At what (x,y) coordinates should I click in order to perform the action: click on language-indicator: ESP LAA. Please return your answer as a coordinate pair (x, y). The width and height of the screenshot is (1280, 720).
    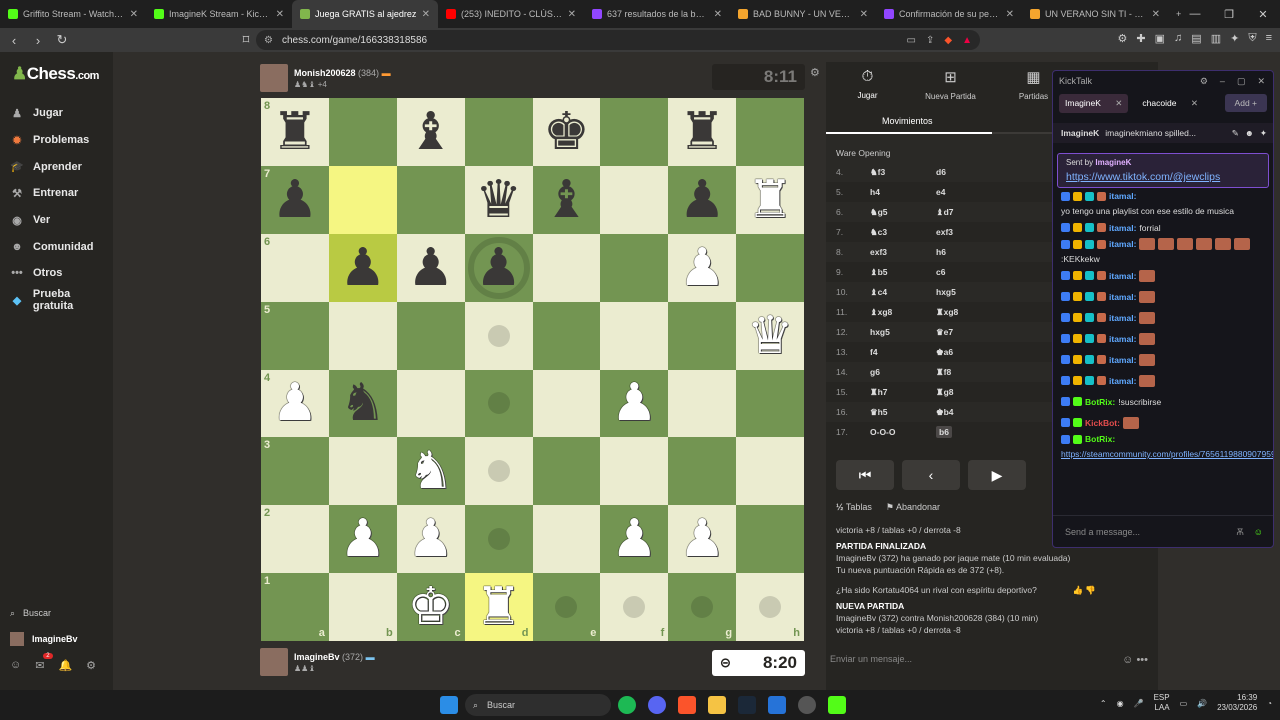
    Looking at the image, I should click on (1162, 703).